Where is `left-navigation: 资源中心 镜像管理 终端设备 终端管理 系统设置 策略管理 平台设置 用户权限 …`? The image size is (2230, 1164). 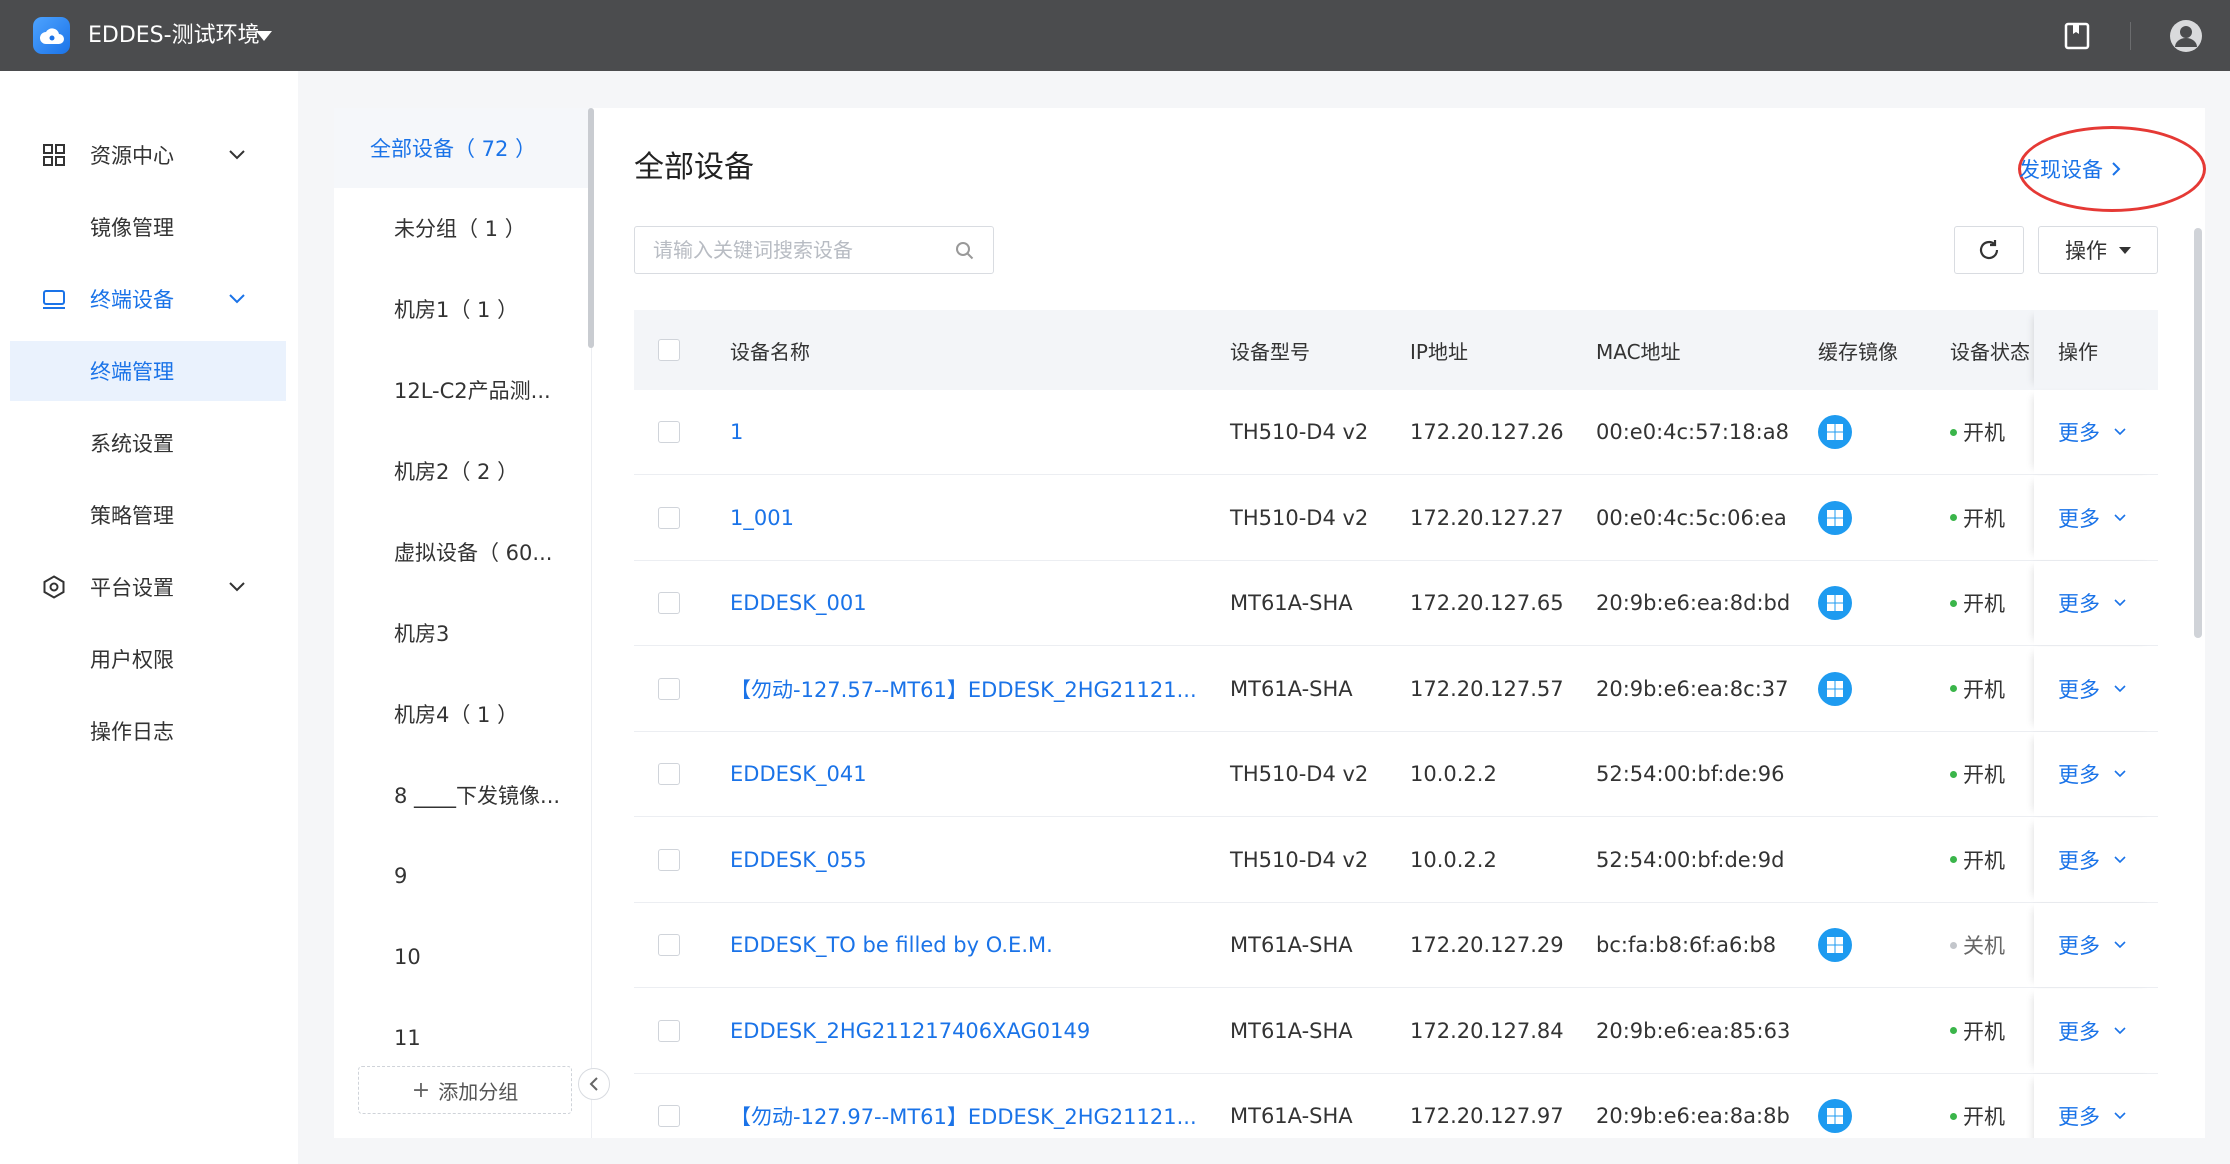
left-navigation: 资源中心 镜像管理 终端设备 终端管理 系统设置 策略管理 平台设置 用户权限 … is located at coordinates (149, 617).